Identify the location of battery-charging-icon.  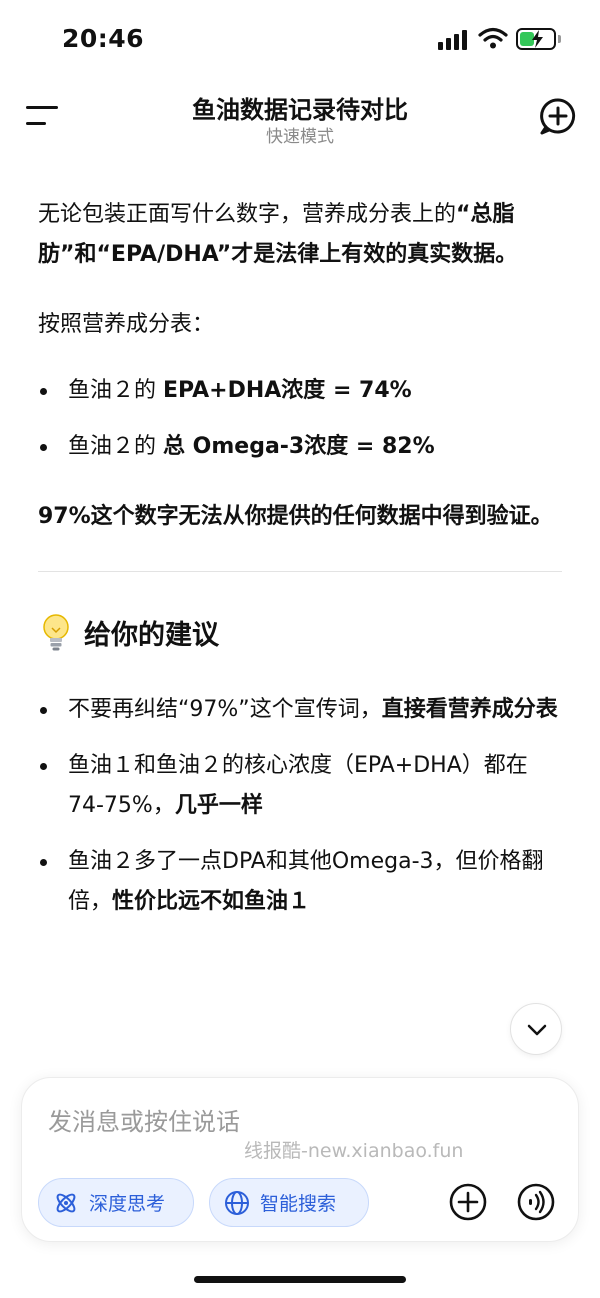
(536, 39).